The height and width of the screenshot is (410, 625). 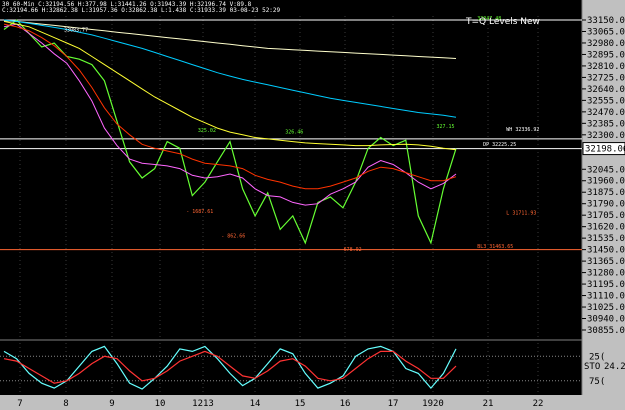 What do you see at coordinates (312, 402) in the screenshot?
I see `time-axis-panel` at bounding box center [312, 402].